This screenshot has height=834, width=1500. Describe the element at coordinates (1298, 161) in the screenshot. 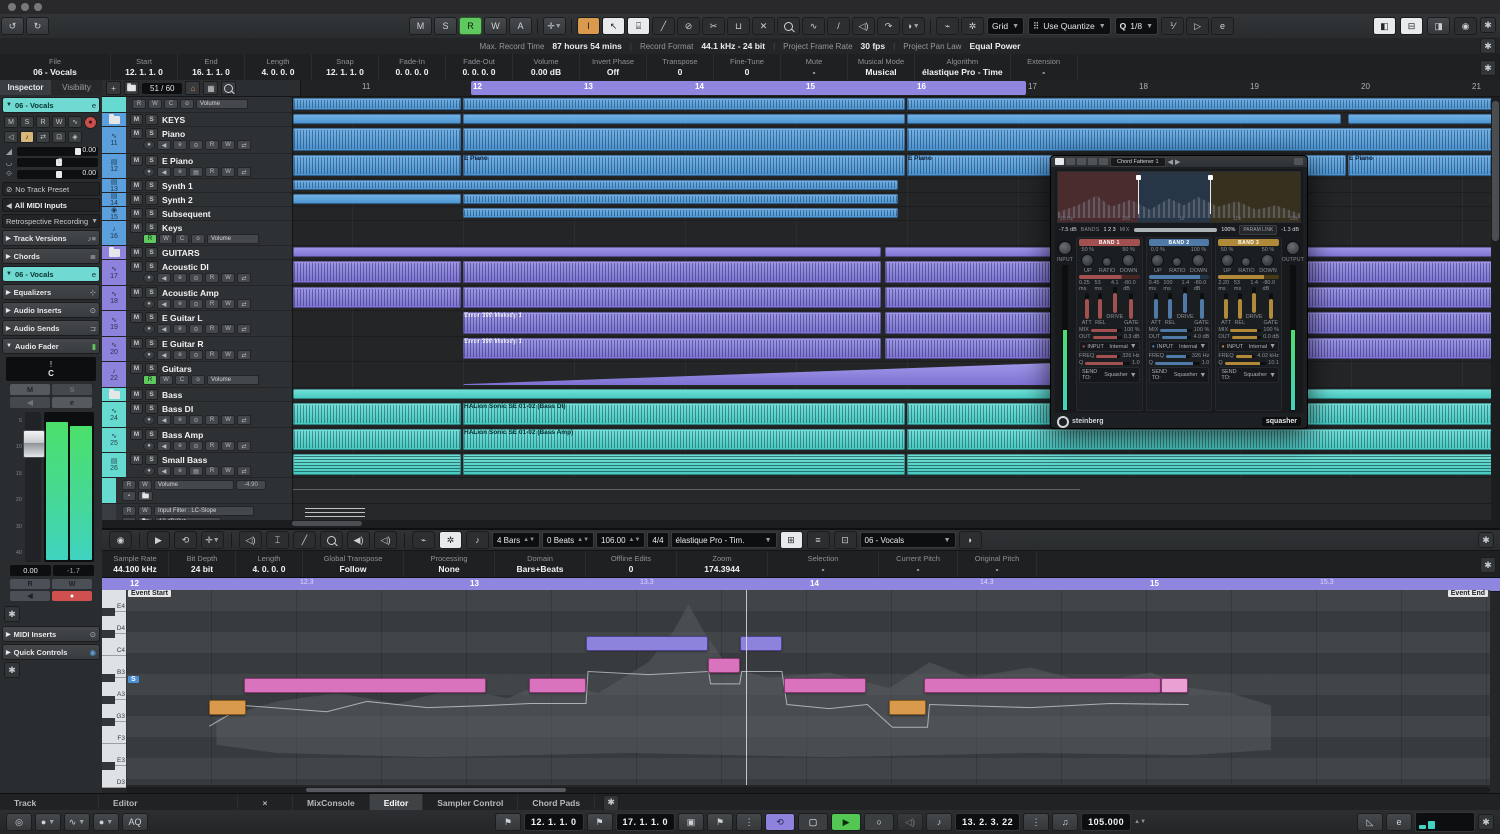

I see `plugin-menu-icon` at that location.